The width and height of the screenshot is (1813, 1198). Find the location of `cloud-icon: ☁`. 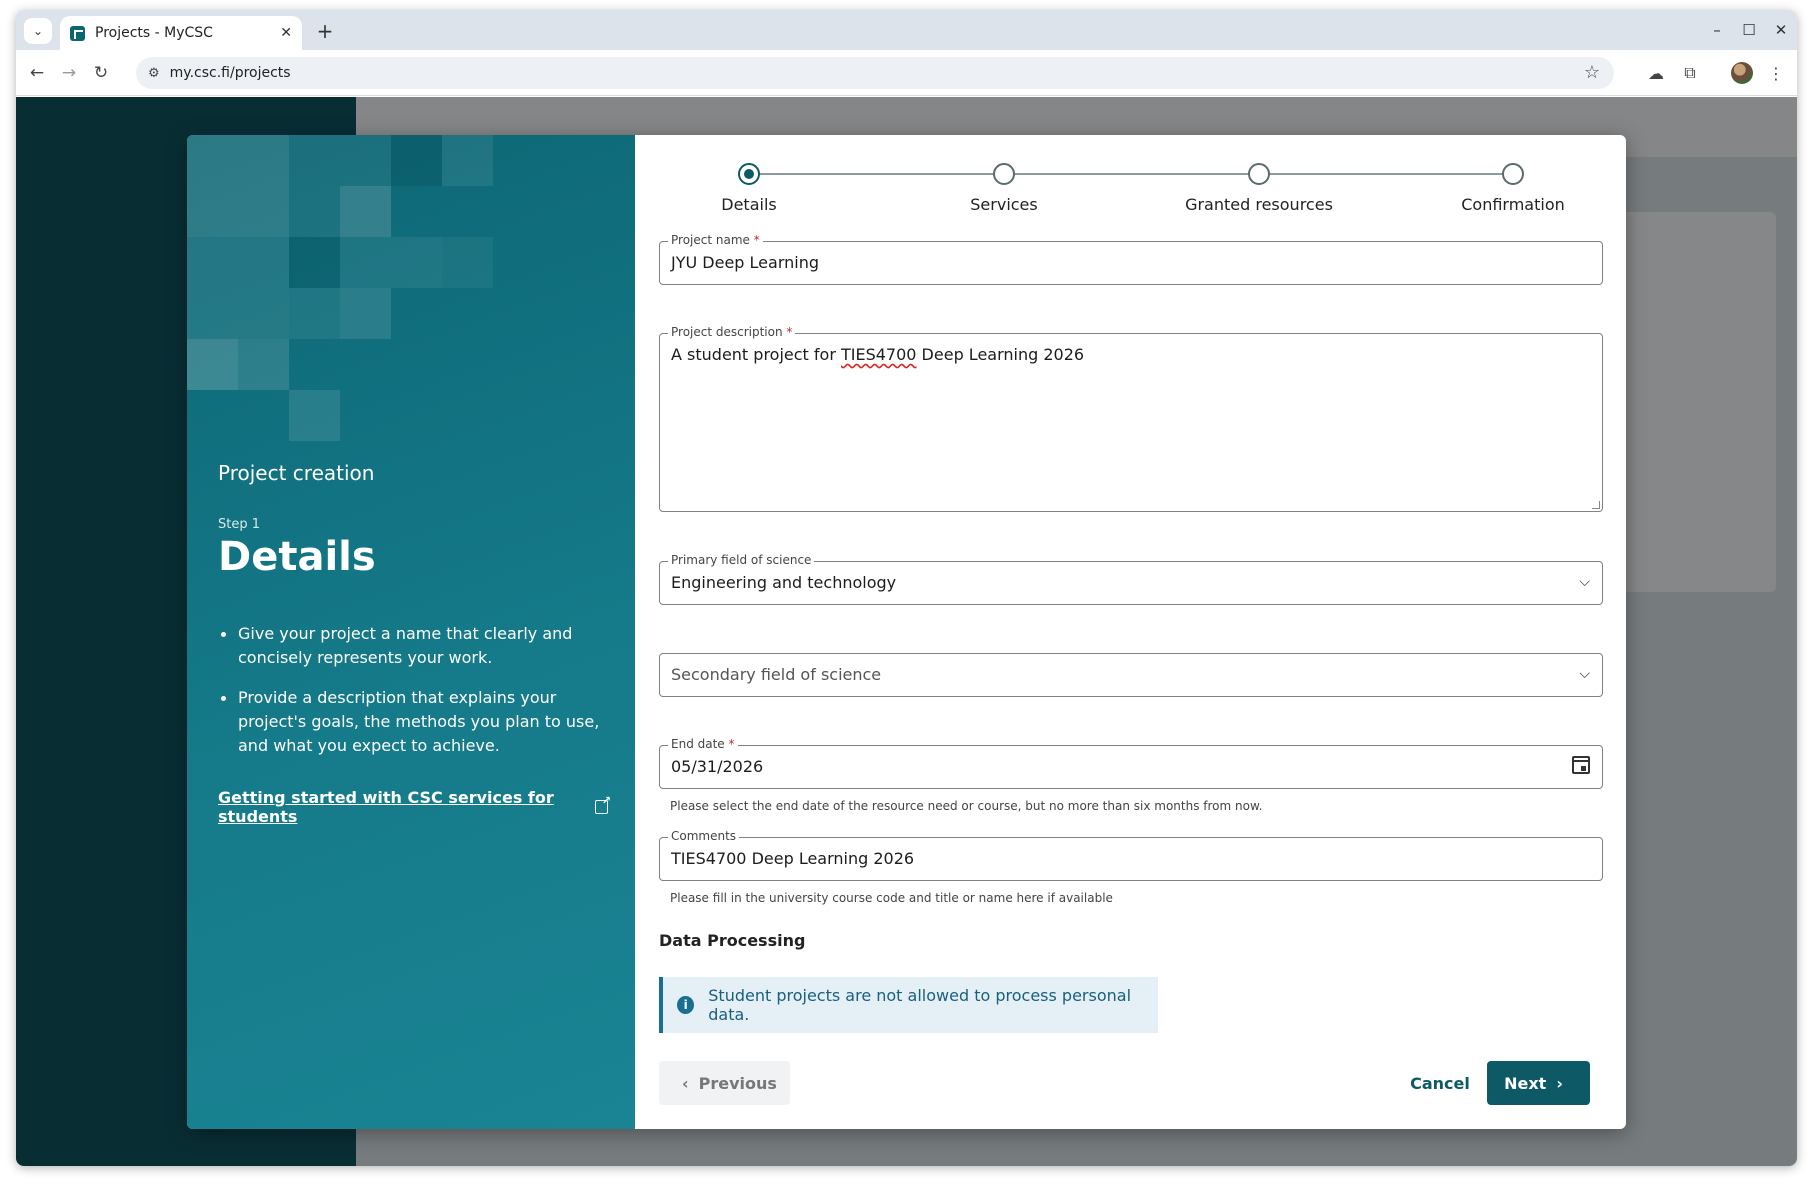

cloud-icon: ☁ is located at coordinates (1656, 73).